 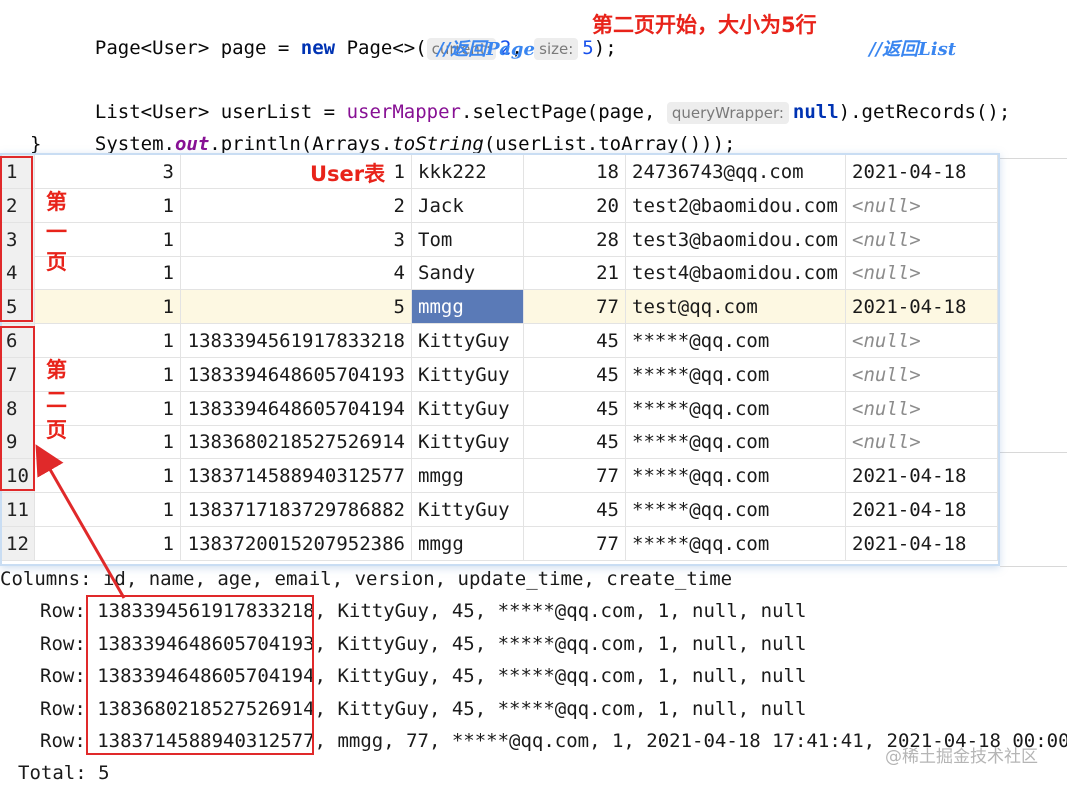 I want to click on annotation-arrow, so click(x=80, y=521).